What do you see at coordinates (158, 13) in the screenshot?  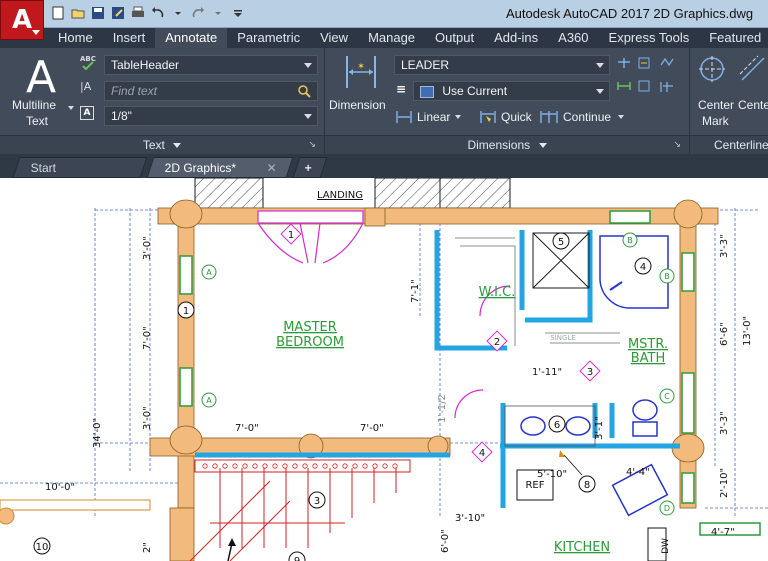 I see `undo-button` at bounding box center [158, 13].